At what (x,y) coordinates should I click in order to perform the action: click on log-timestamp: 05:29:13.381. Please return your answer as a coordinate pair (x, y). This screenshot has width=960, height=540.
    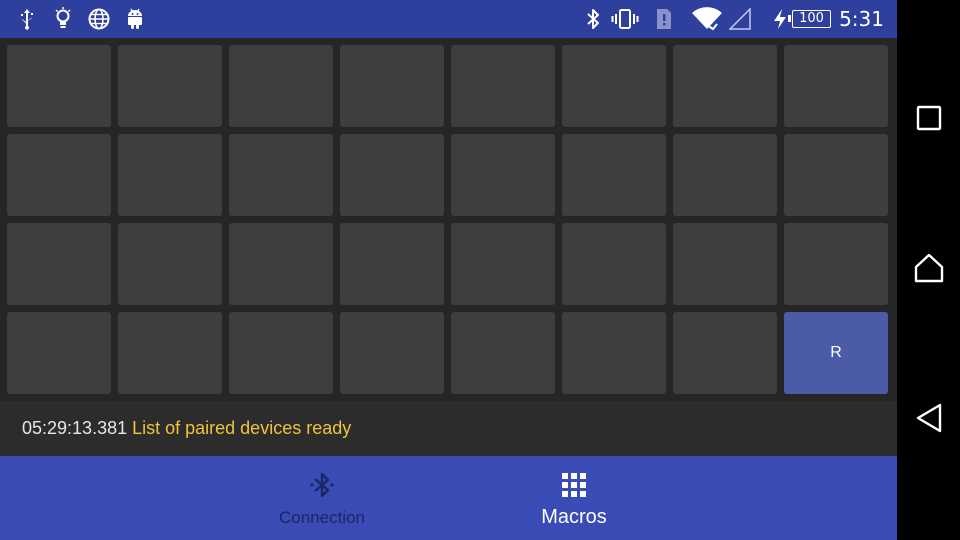
    Looking at the image, I should click on (75, 428).